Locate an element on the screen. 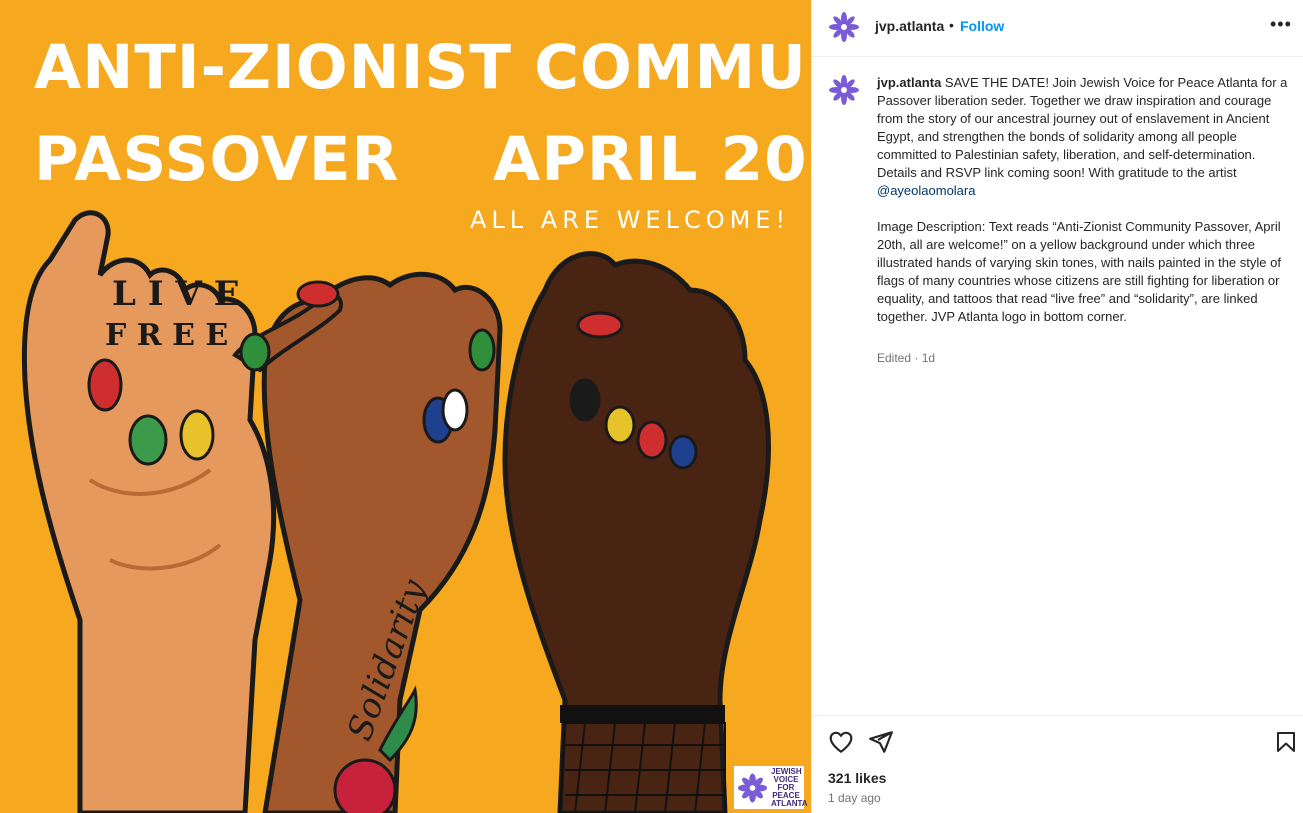 This screenshot has width=1303, height=813. bookmark-outline-icon is located at coordinates (1286, 742).